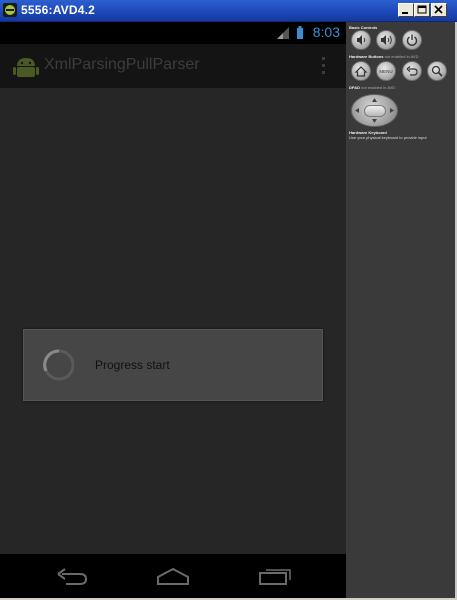 The width and height of the screenshot is (457, 600). I want to click on action-bar: XmlParsingPullParser, so click(173, 66).